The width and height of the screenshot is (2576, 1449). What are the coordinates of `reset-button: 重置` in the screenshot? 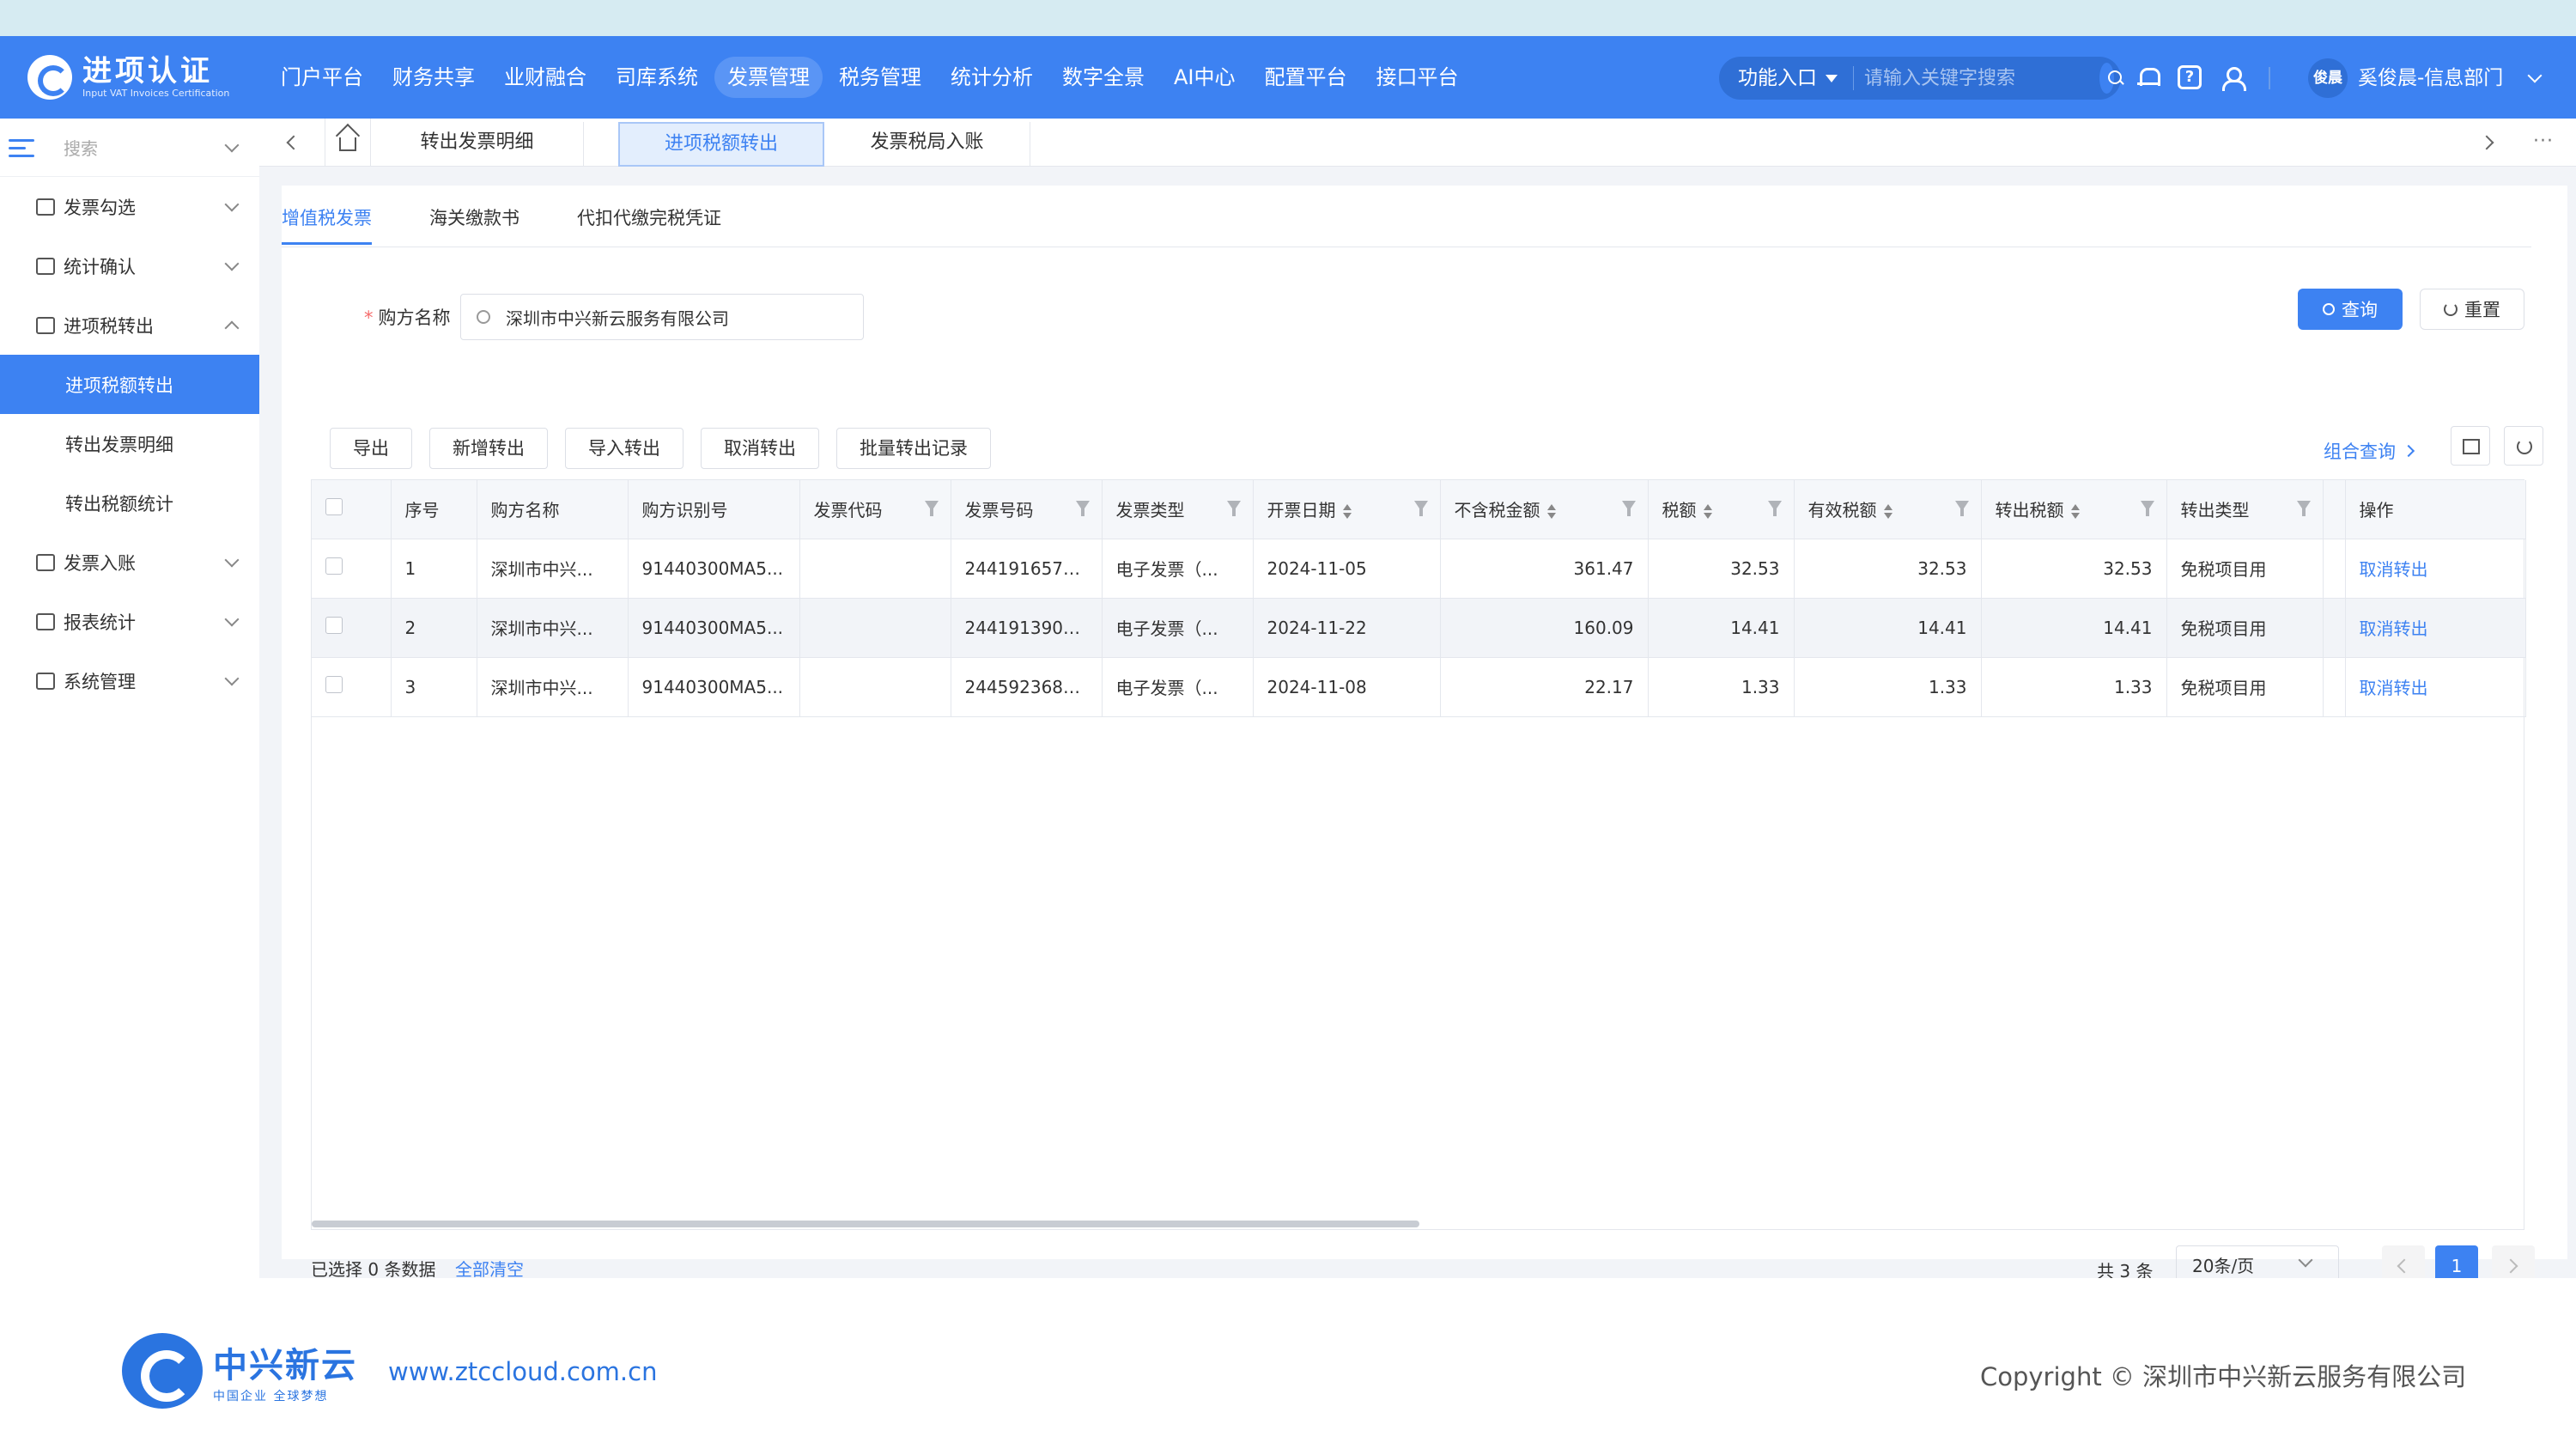 It's located at (2472, 309).